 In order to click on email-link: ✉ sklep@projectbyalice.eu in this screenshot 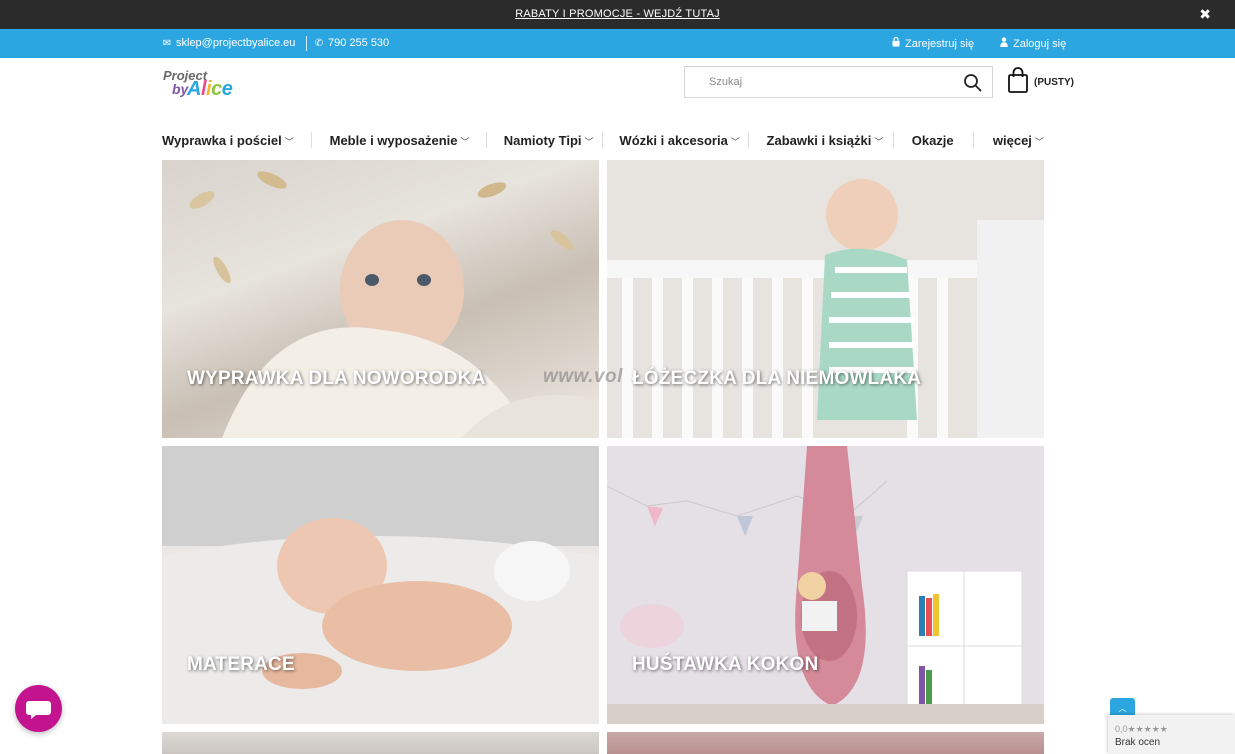, I will do `click(229, 43)`.